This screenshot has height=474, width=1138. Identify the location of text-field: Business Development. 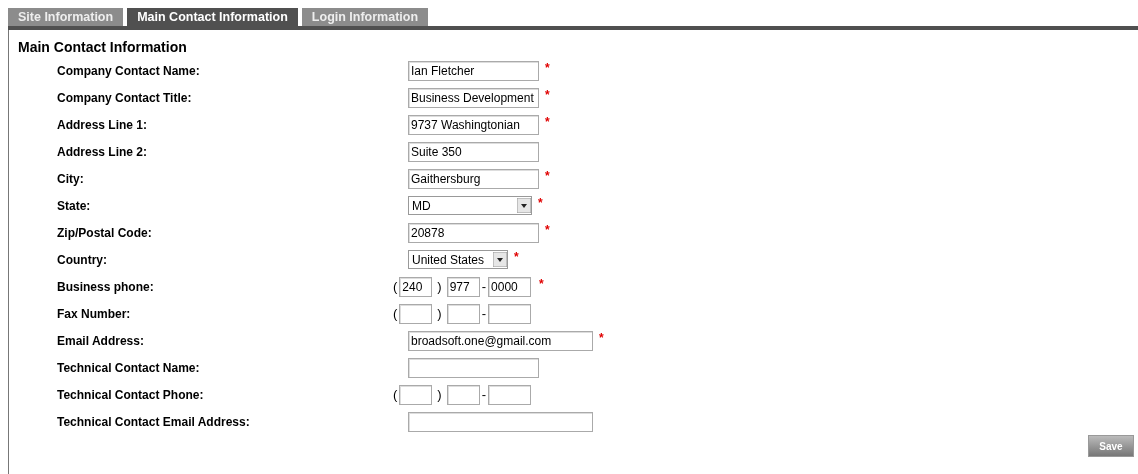
(473, 97).